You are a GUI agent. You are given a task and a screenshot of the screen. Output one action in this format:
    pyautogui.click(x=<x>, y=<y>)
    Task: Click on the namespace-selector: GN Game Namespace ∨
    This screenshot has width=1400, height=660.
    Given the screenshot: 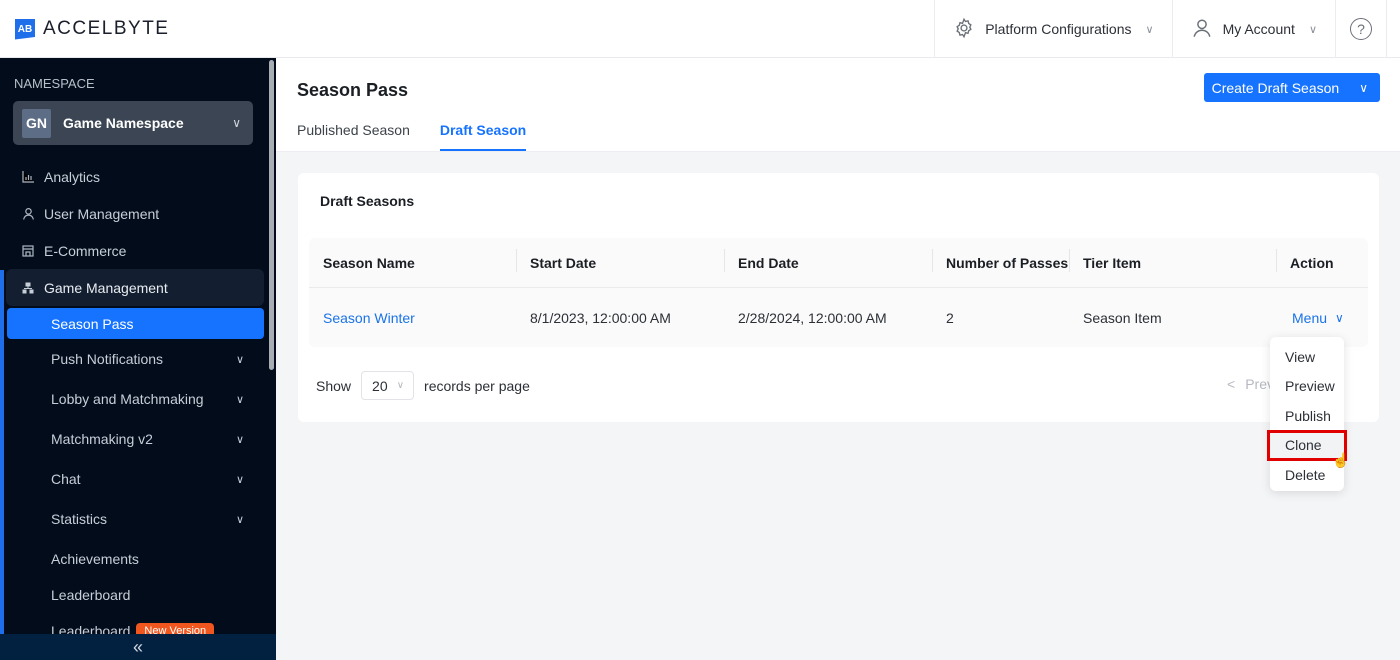 What is the action you would take?
    pyautogui.click(x=133, y=123)
    